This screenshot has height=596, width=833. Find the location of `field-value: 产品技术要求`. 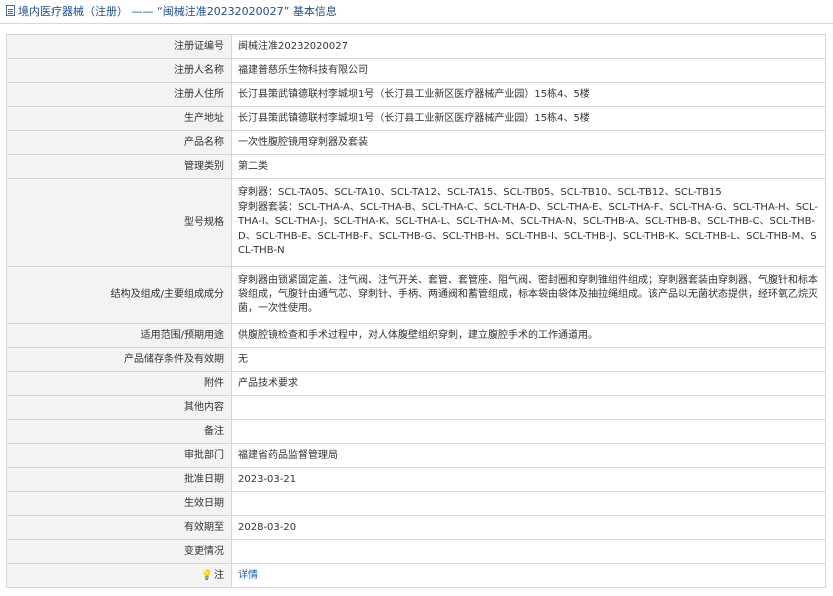

field-value: 产品技术要求 is located at coordinates (528, 383).